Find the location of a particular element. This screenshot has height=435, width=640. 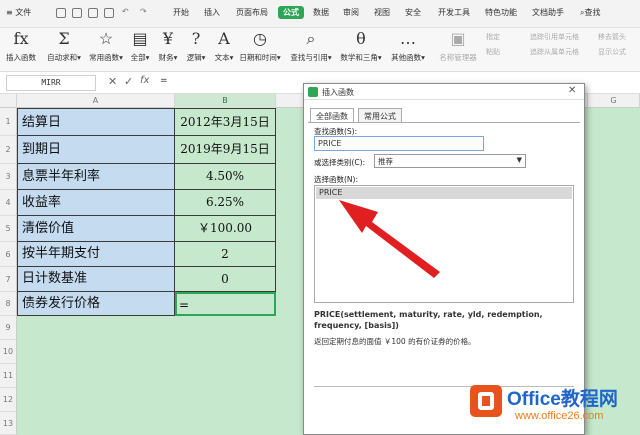

arrow-shape is located at coordinates (389, 239).